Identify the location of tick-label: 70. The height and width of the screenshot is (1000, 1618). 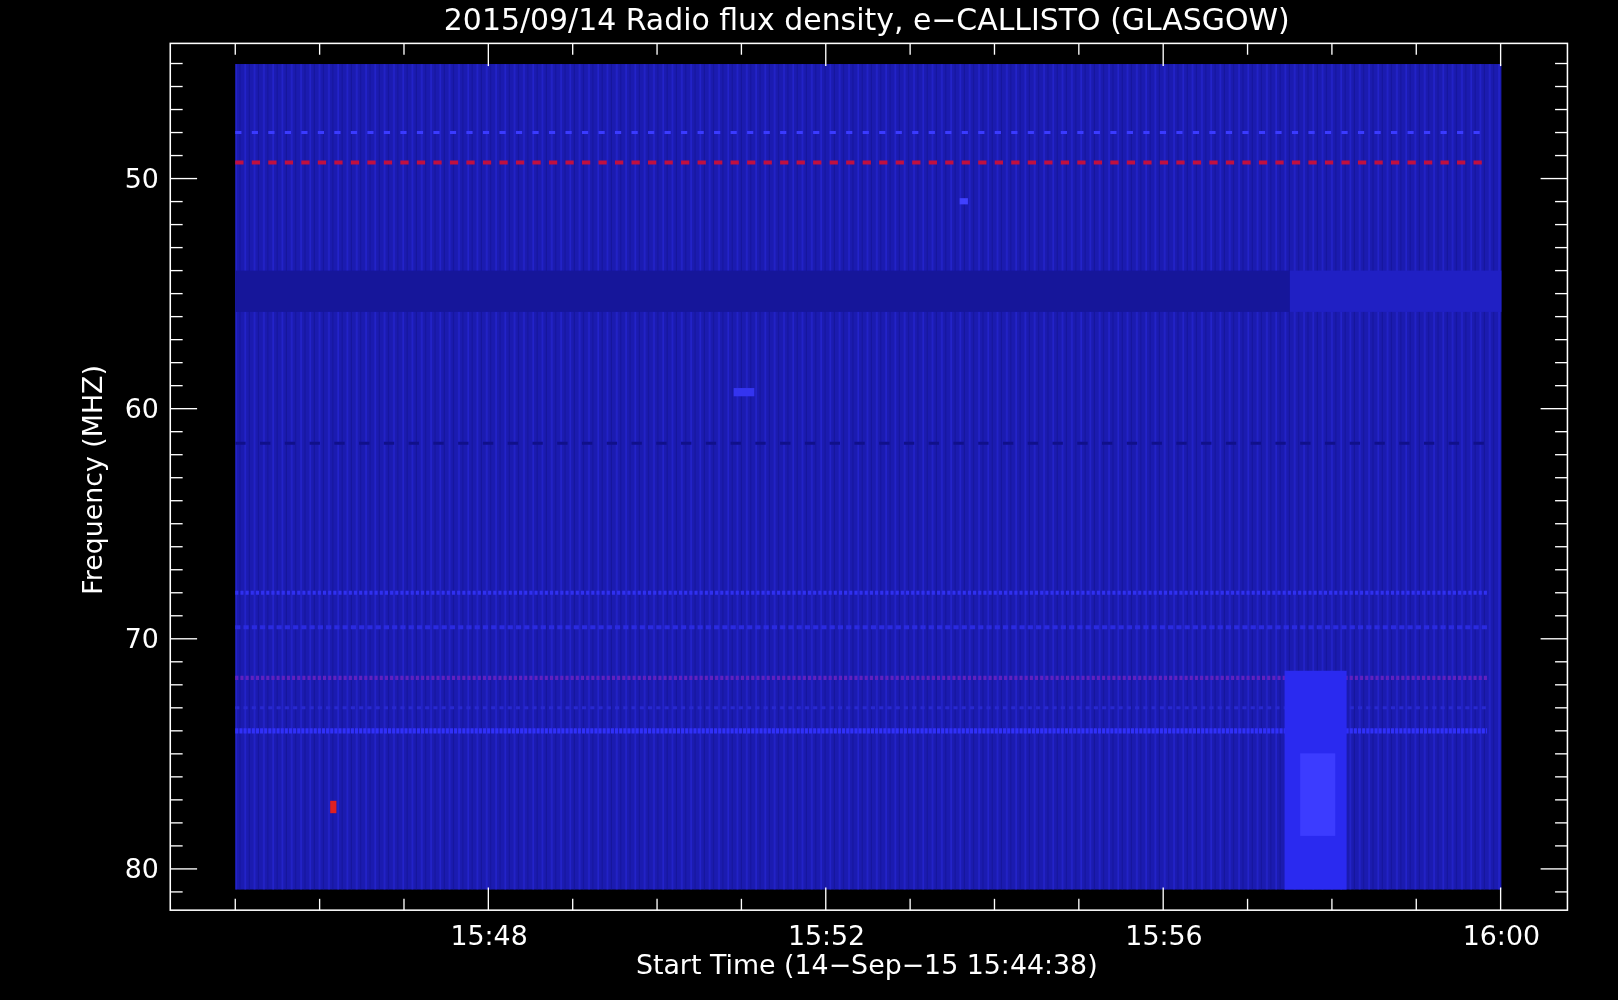
(141, 639).